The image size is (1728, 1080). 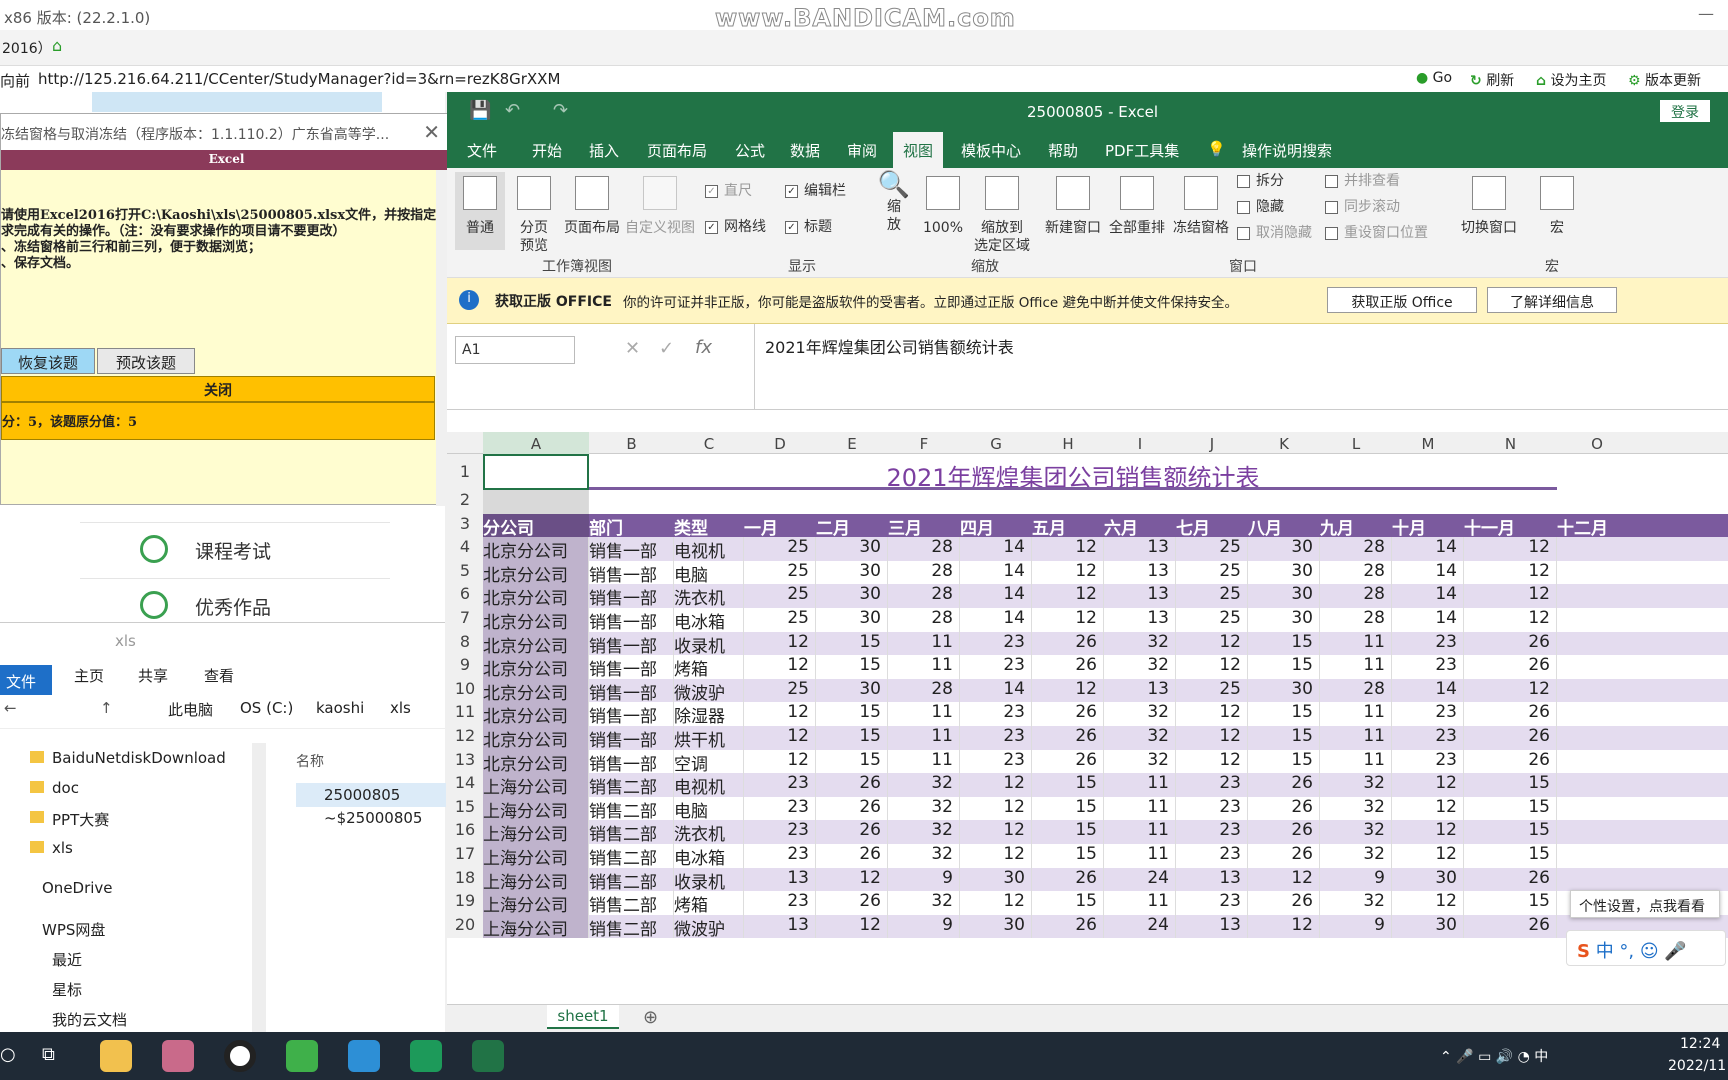 I want to click on row-header: 9, so click(x=465, y=667).